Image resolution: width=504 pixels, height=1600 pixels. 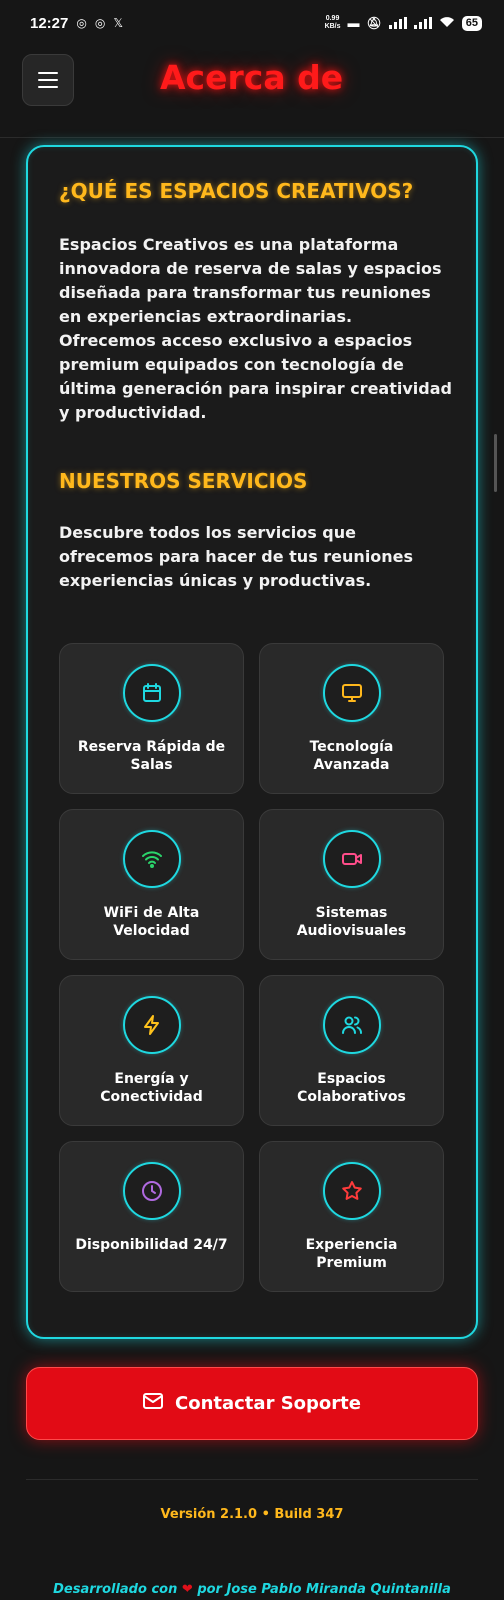 I want to click on service-tile-reserva: Reserva Rápida de Salas, so click(x=151, y=718).